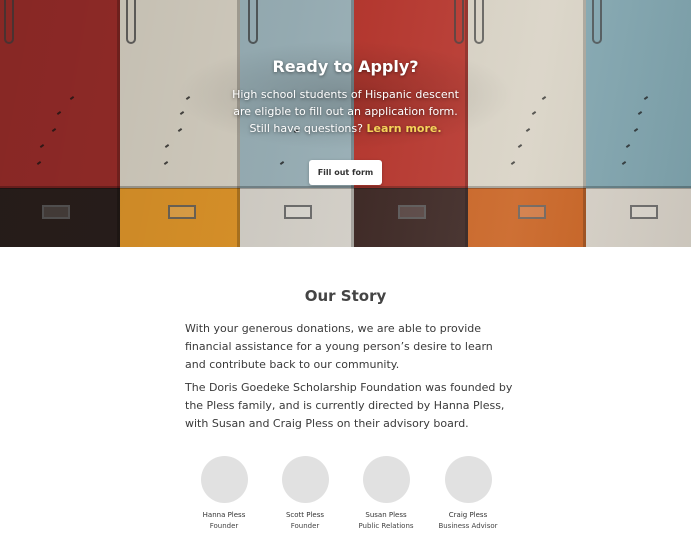 This screenshot has height=548, width=691. I want to click on learn-more-link: Learn more., so click(403, 128).